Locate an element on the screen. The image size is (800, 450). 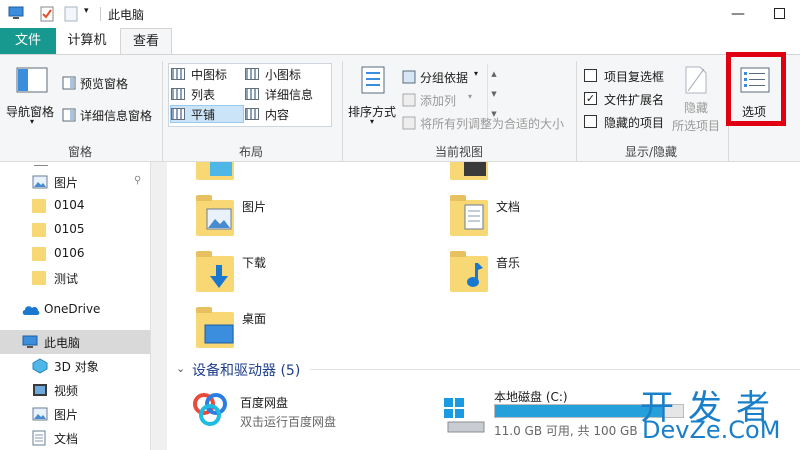
new-folder-icon is located at coordinates (71, 15).